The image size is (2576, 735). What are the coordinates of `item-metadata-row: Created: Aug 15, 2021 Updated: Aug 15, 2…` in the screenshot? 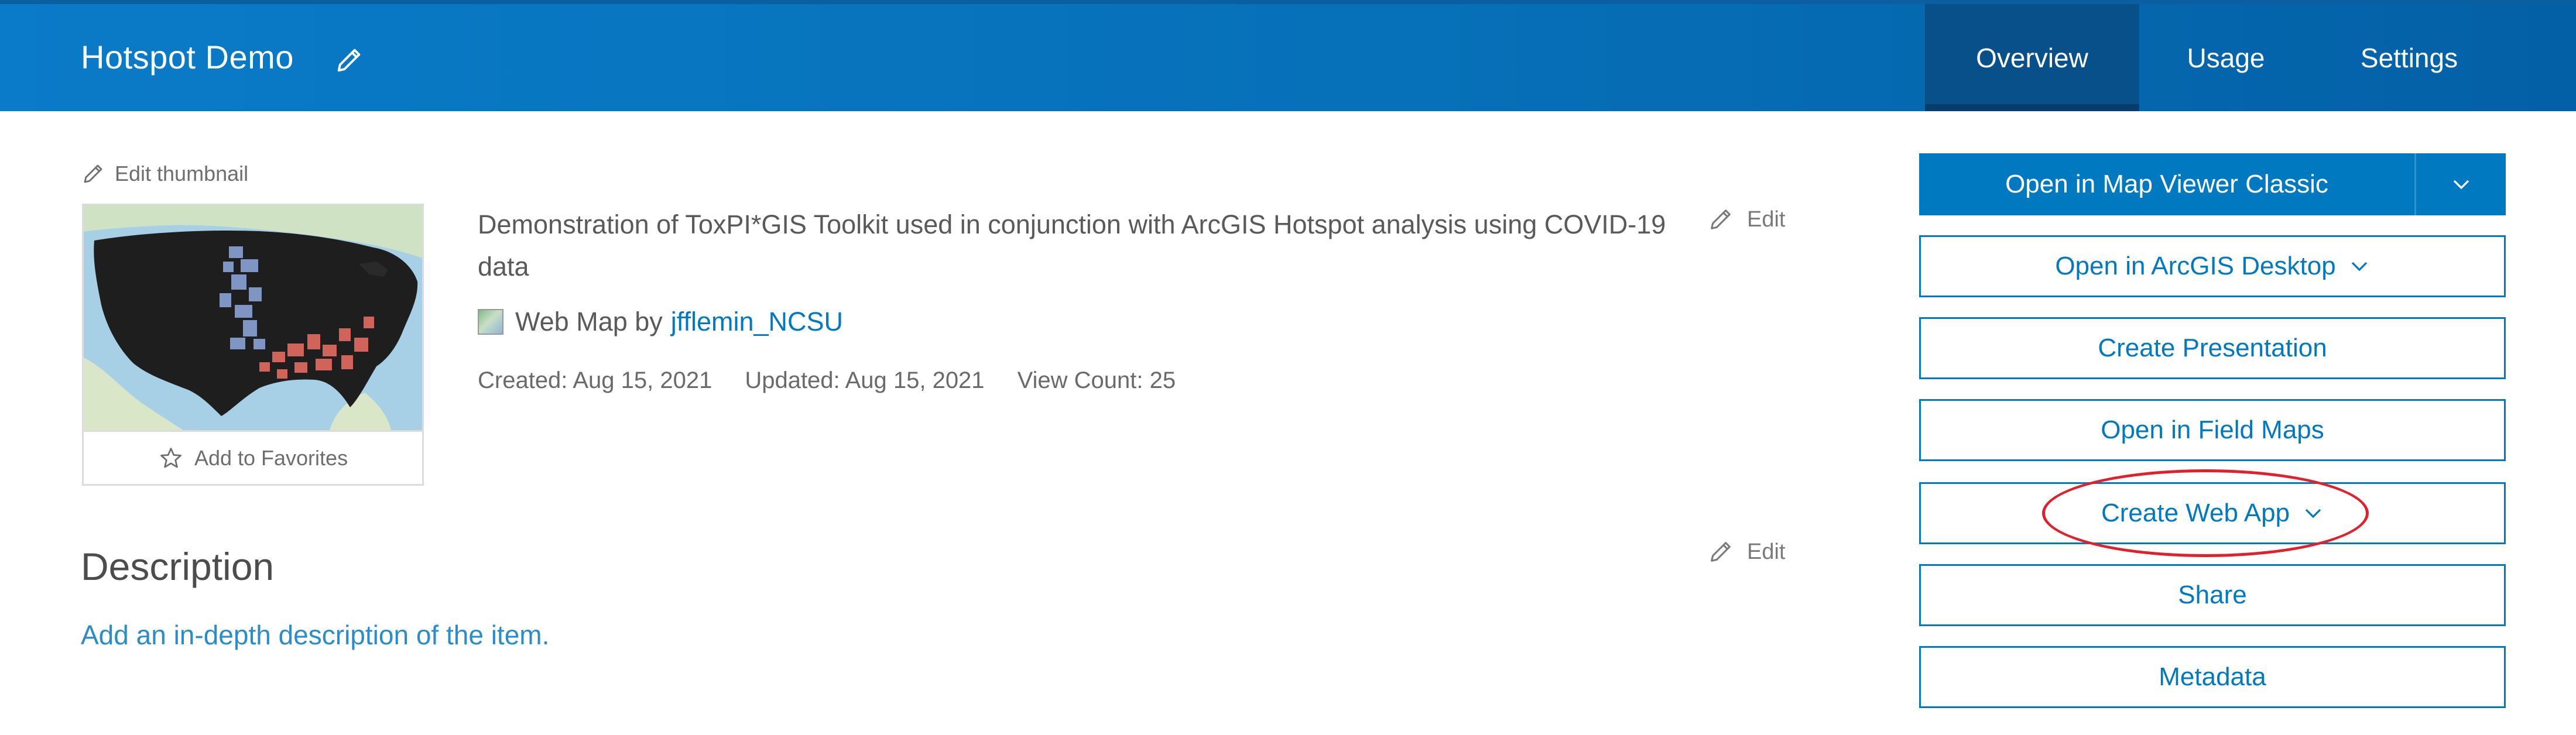 It's located at (843, 380).